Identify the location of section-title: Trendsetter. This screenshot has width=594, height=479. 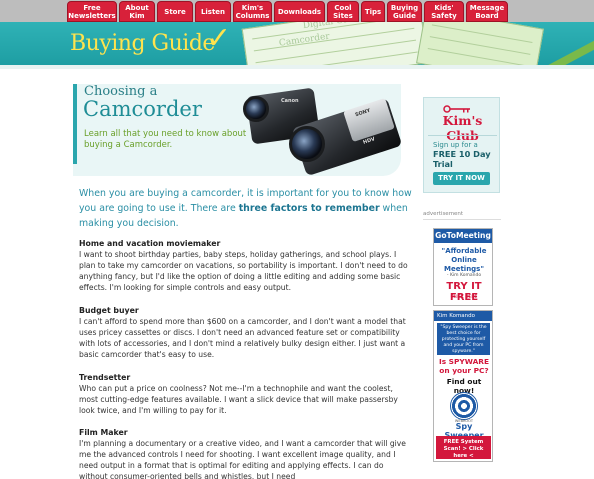
(105, 377).